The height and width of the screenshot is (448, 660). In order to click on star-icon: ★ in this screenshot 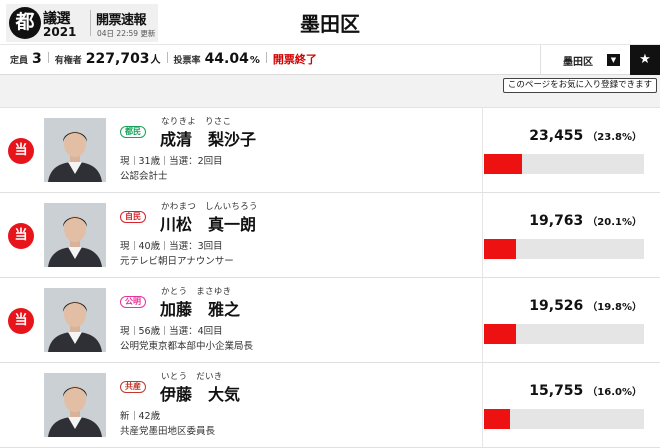, I will do `click(645, 59)`.